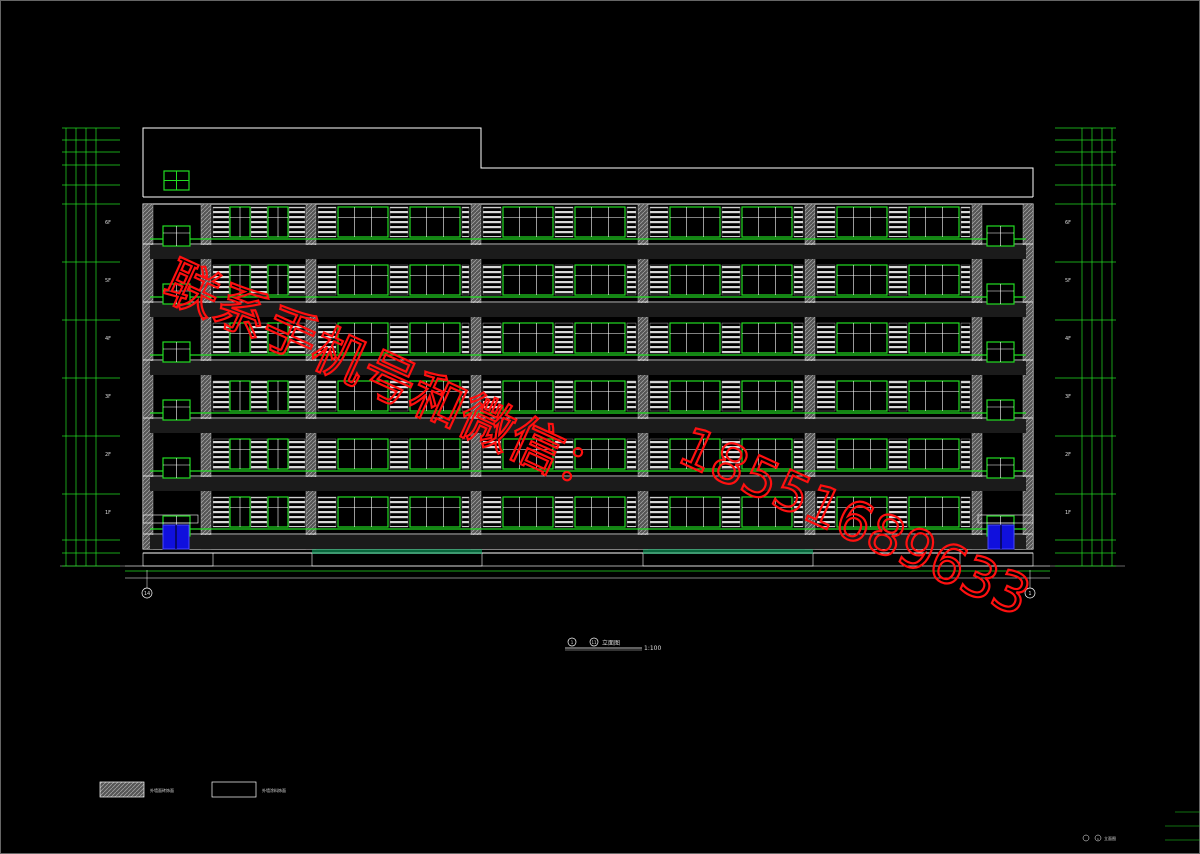 This screenshot has height=854, width=1200. What do you see at coordinates (221, 396) in the screenshot?
I see `louver-f3-b0-a` at bounding box center [221, 396].